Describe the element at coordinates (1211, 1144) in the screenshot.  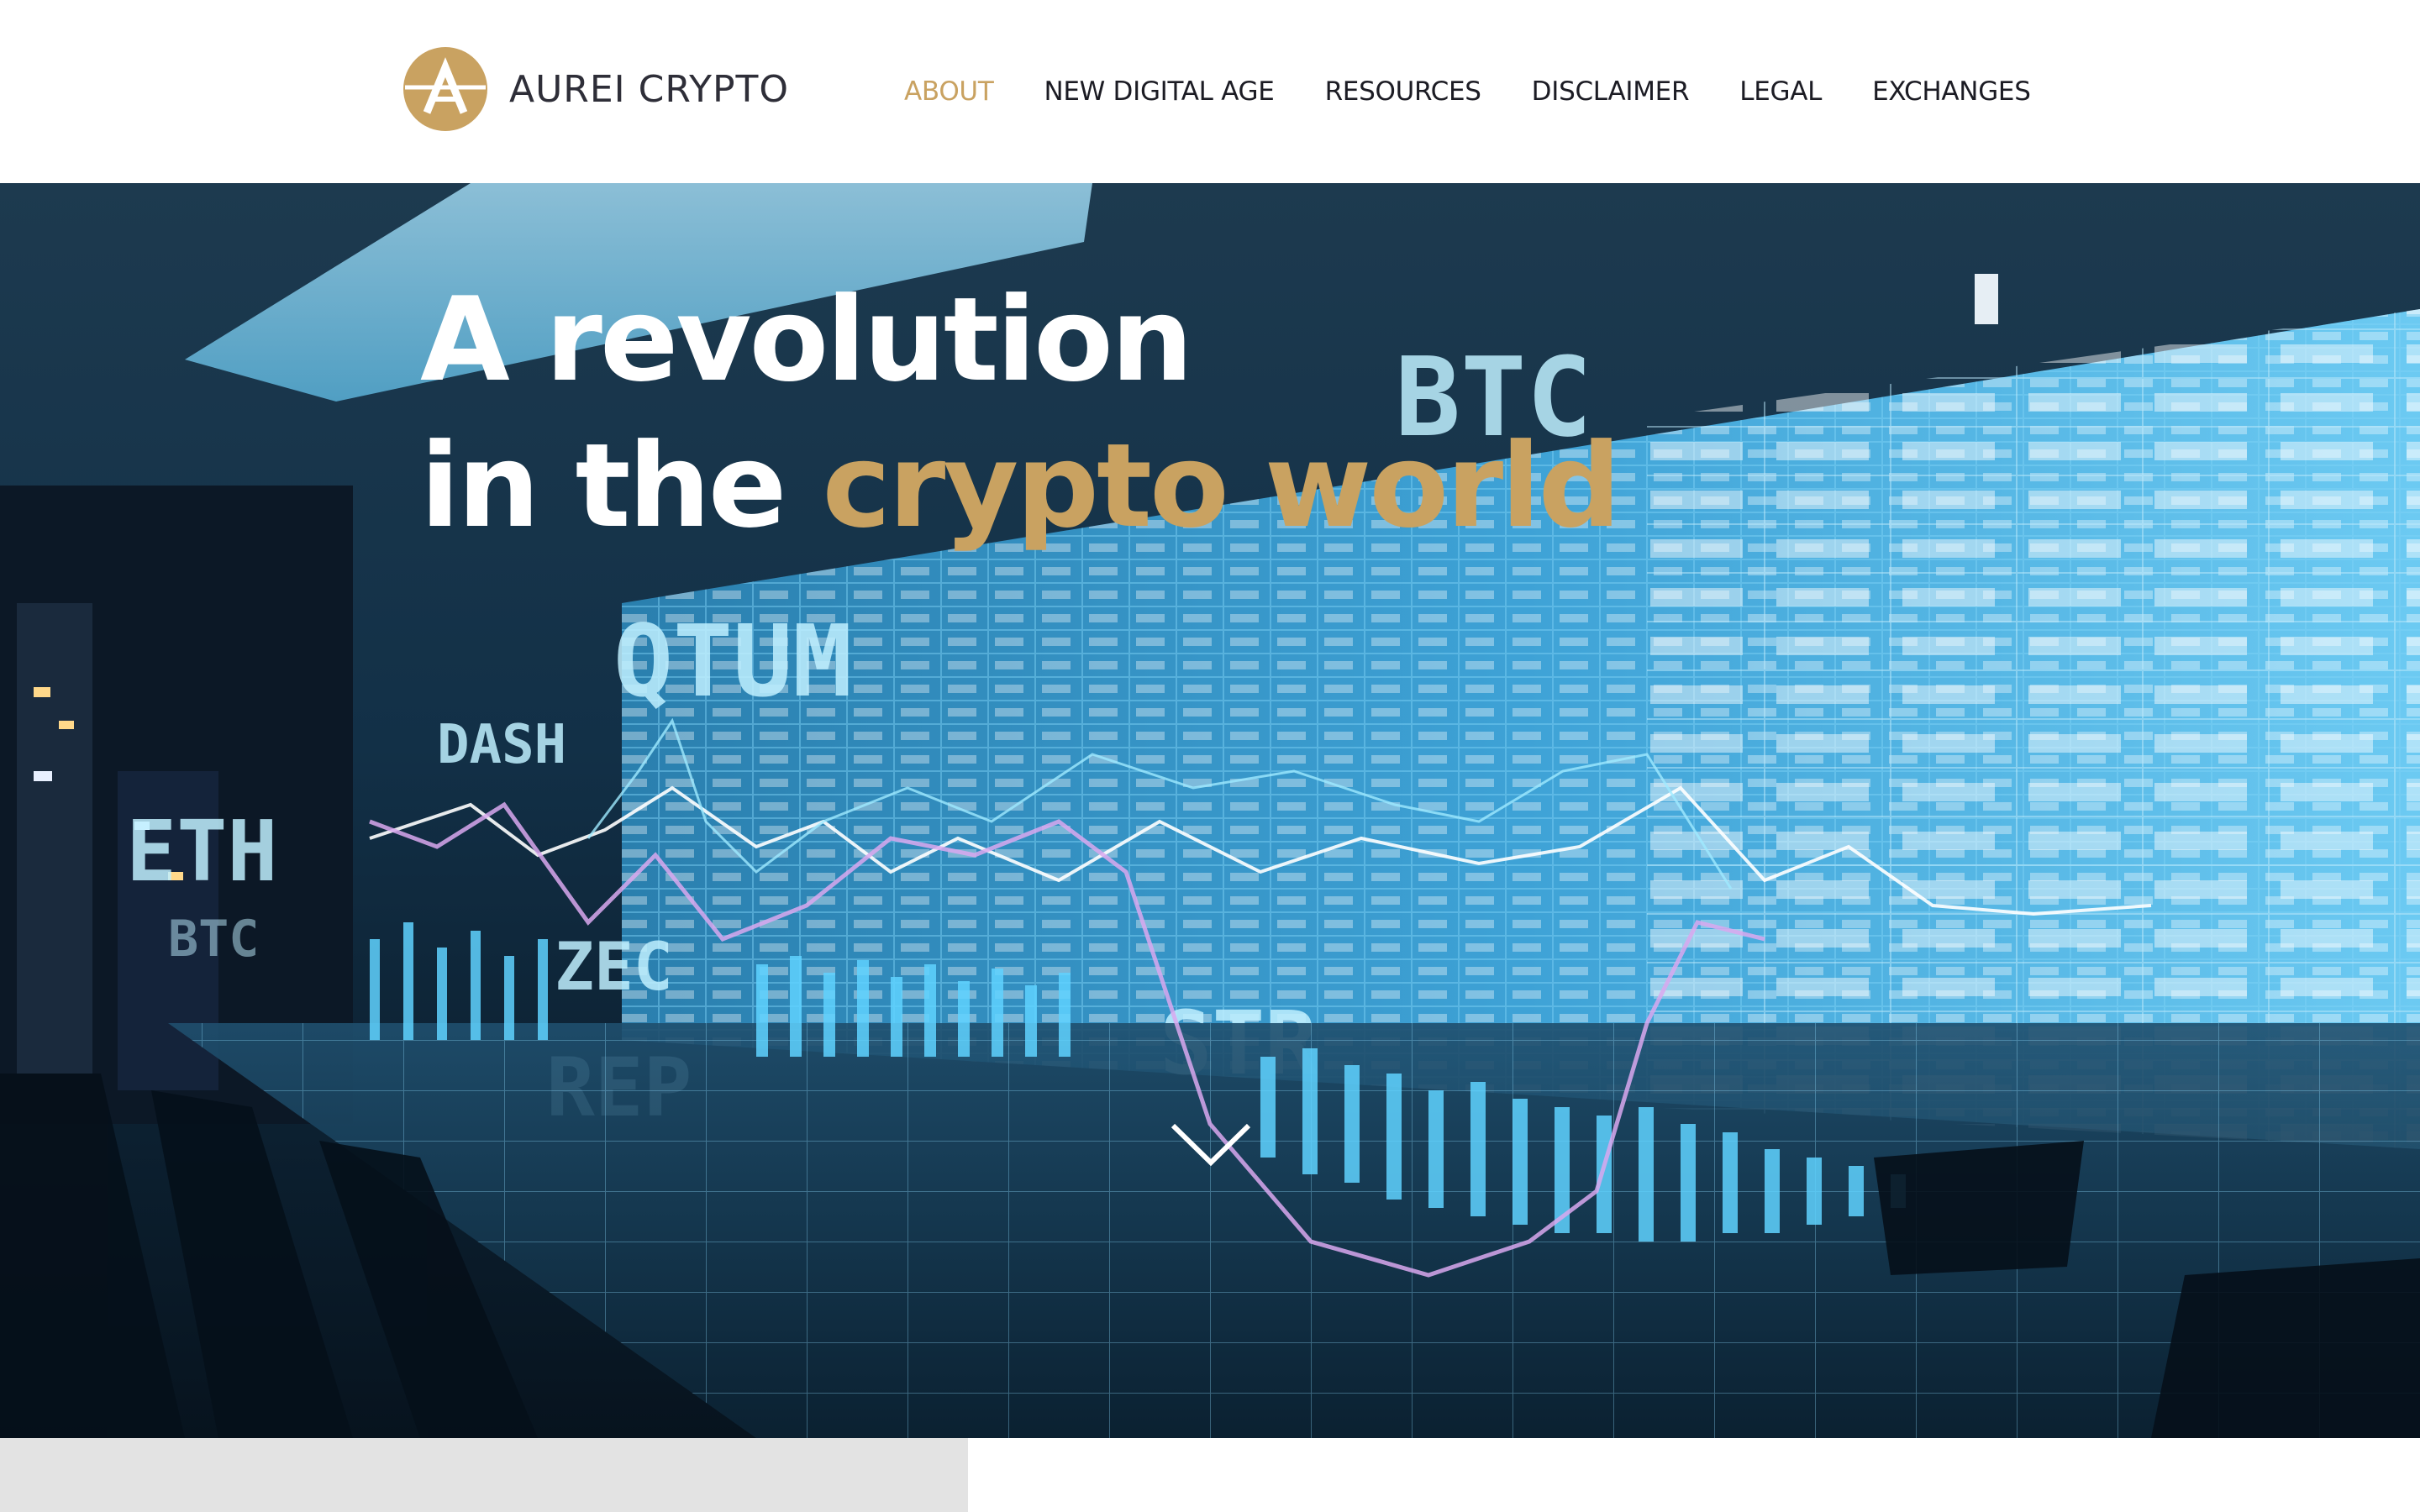
I see `chevron-down-icon` at that location.